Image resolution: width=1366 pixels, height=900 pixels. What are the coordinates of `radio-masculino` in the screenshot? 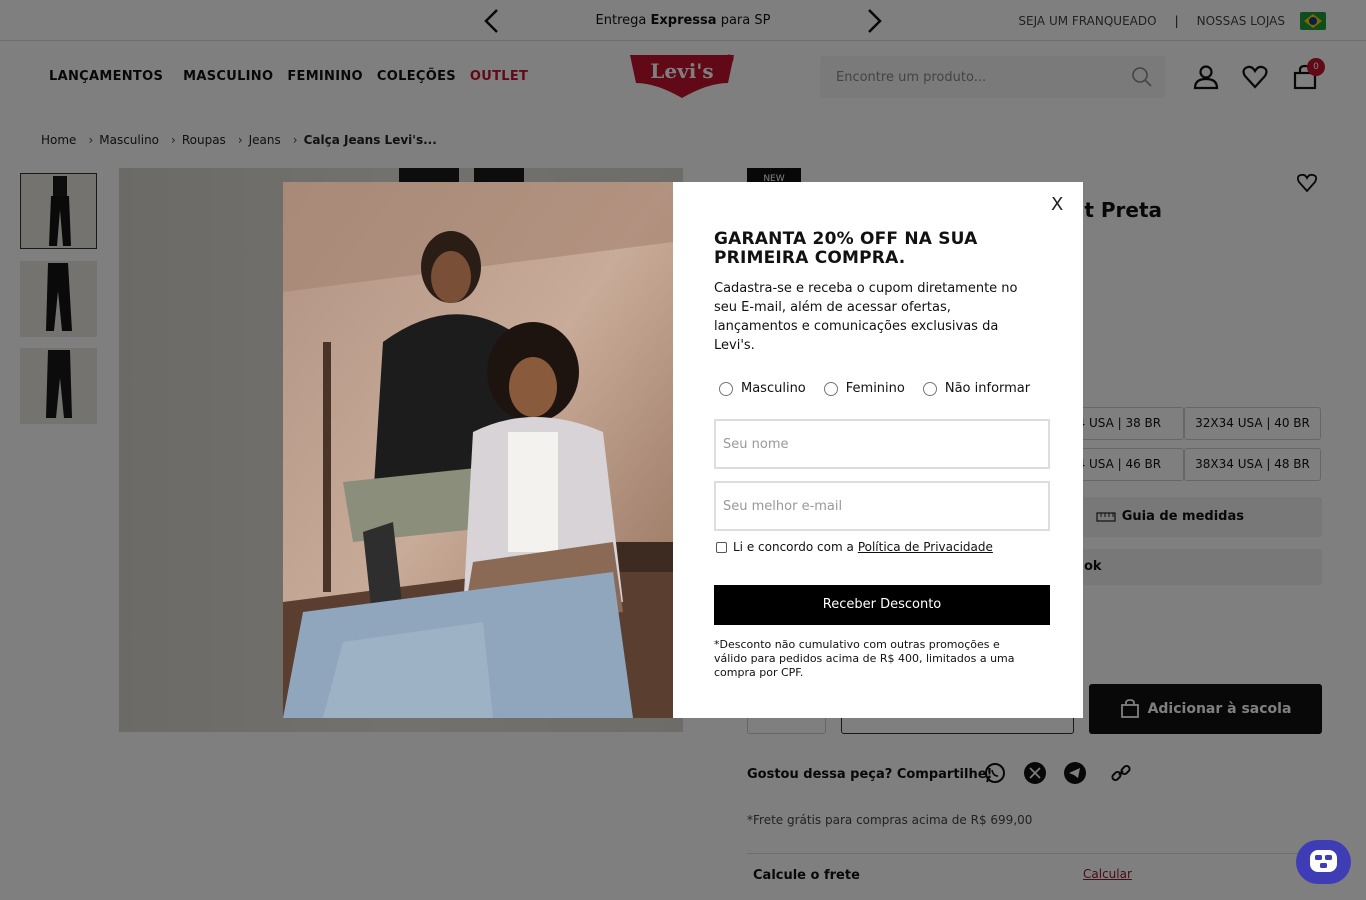 It's located at (726, 388).